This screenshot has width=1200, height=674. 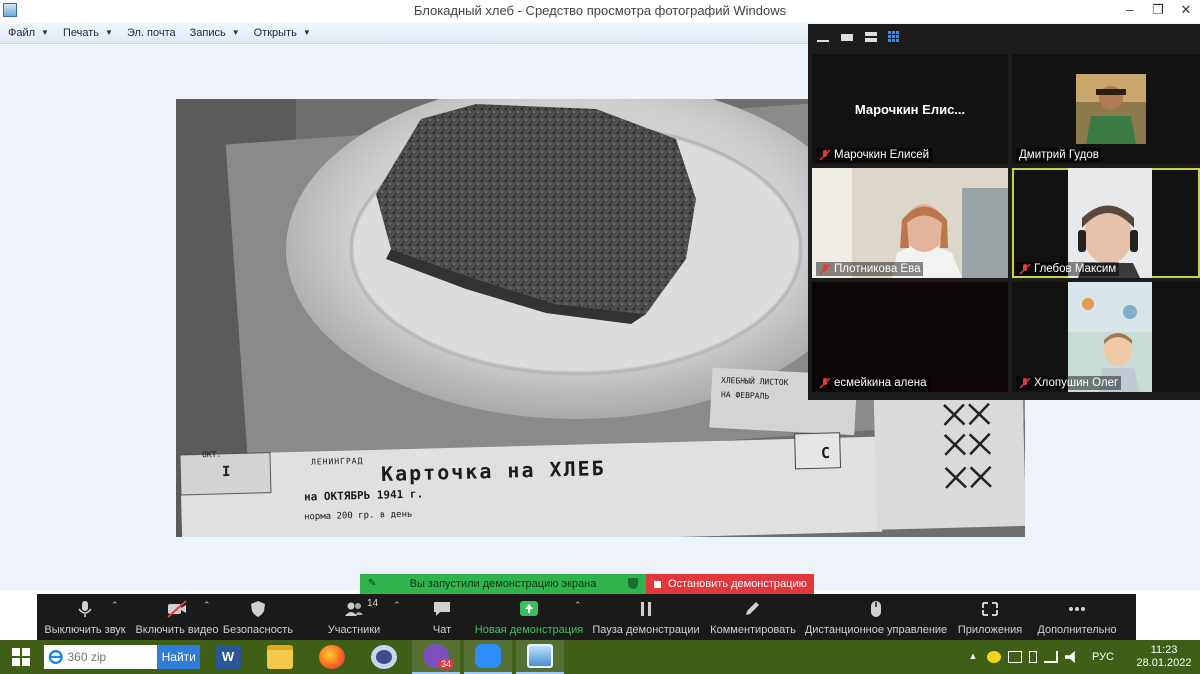 I want to click on chat-icon, so click(x=442, y=609).